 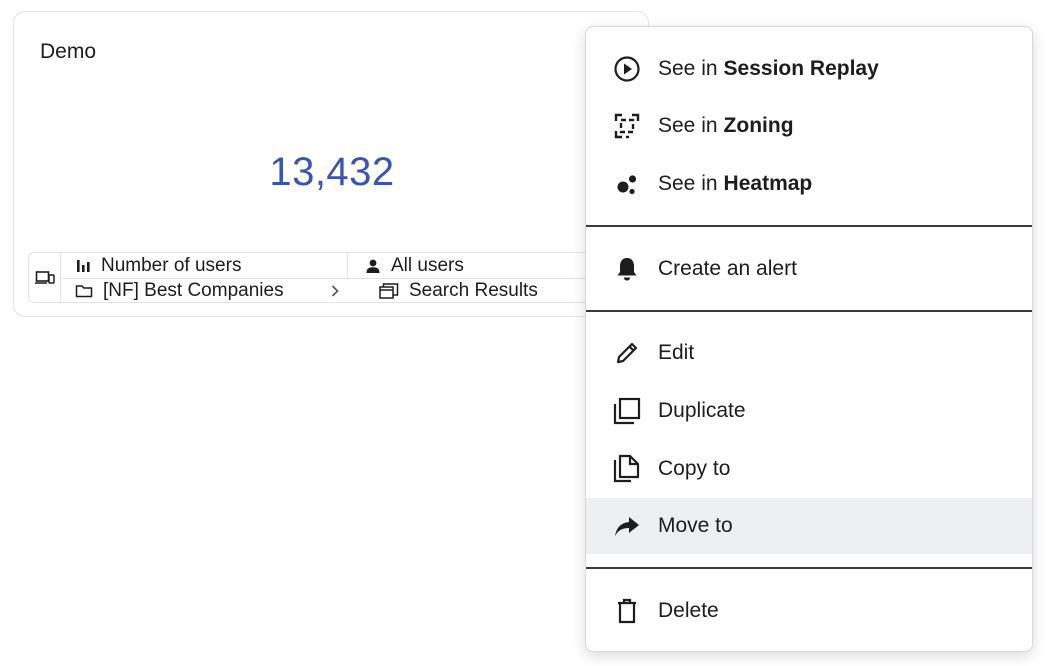 I want to click on folder-label: [NF] Best Companies, so click(x=193, y=290).